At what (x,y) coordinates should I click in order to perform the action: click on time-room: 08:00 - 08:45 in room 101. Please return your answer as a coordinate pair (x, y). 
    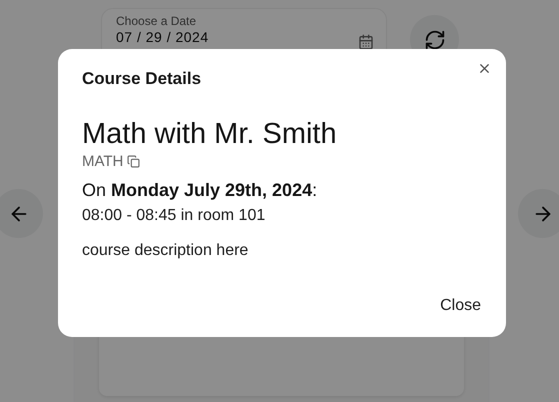
    Looking at the image, I should click on (174, 216).